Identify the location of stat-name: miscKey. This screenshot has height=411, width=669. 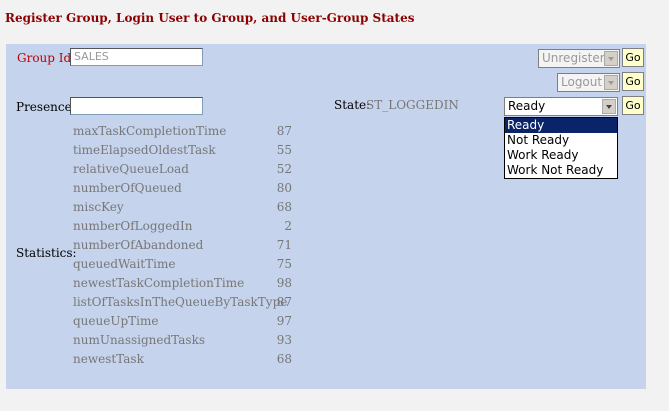
(98, 207).